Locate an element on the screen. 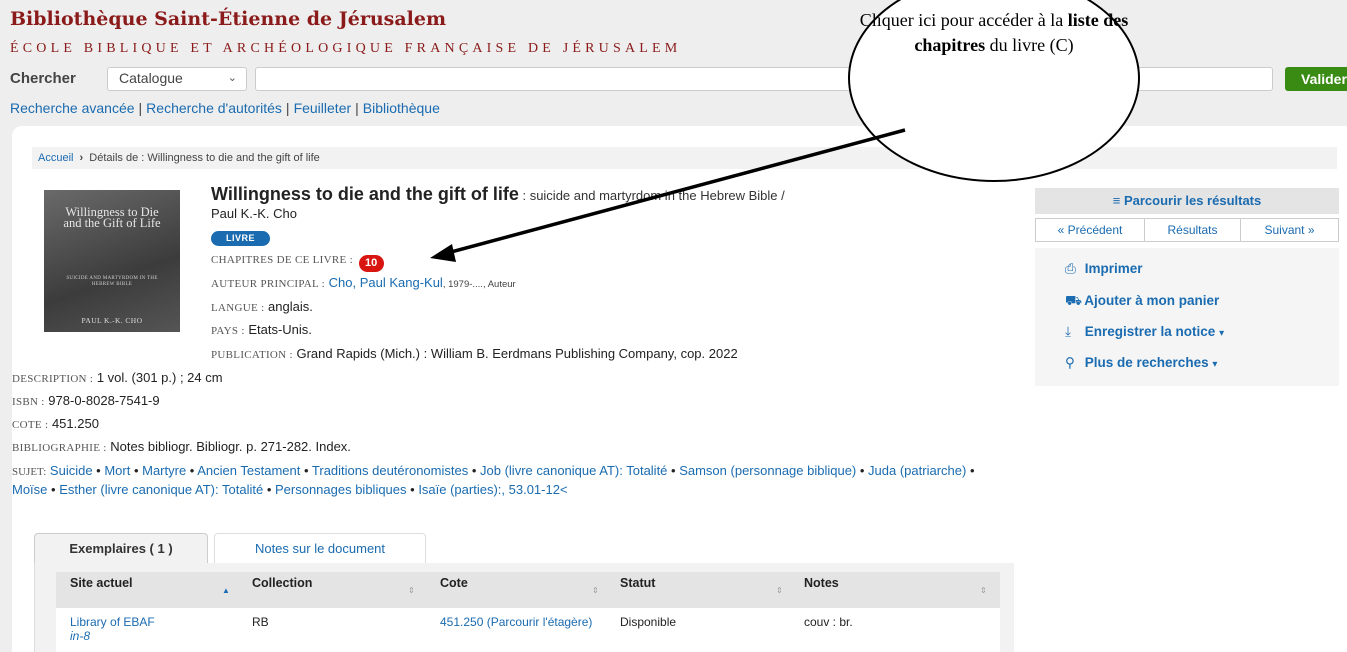  subject-link: Traditions deutéronomistes is located at coordinates (390, 470).